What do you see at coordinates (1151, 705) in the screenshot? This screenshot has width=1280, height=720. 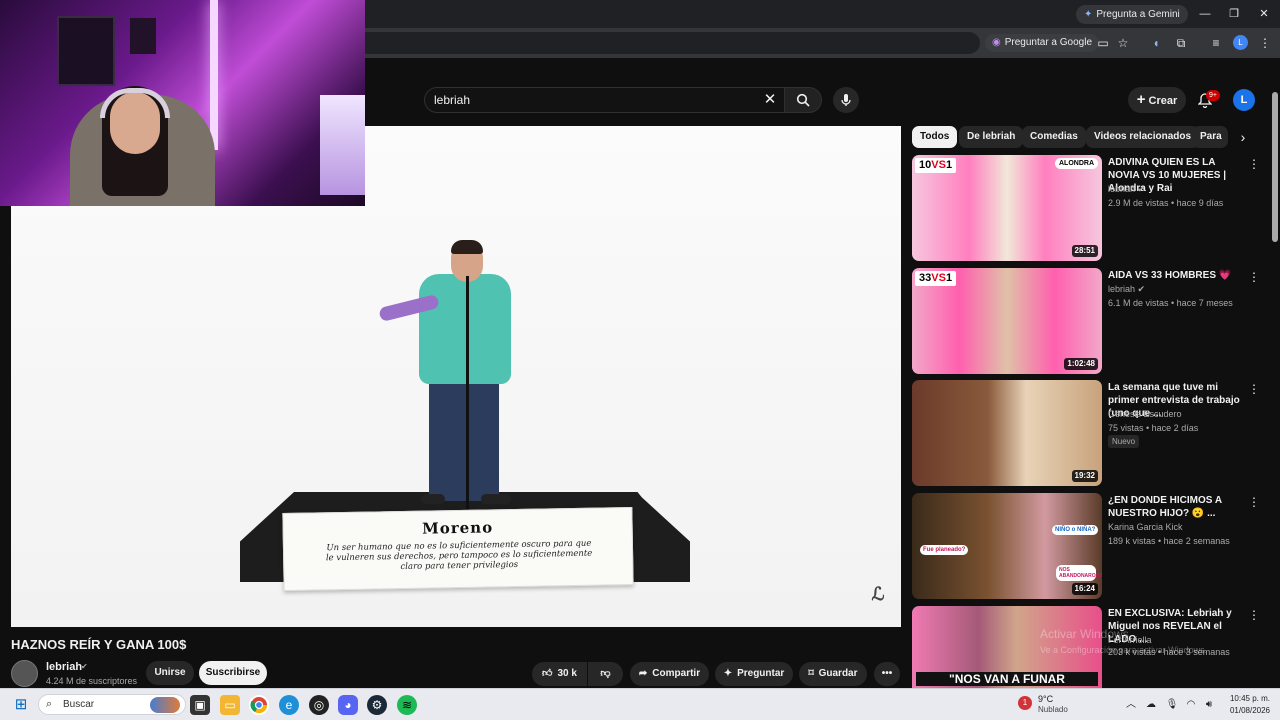 I see `network-cloud-icon: ☁` at bounding box center [1151, 705].